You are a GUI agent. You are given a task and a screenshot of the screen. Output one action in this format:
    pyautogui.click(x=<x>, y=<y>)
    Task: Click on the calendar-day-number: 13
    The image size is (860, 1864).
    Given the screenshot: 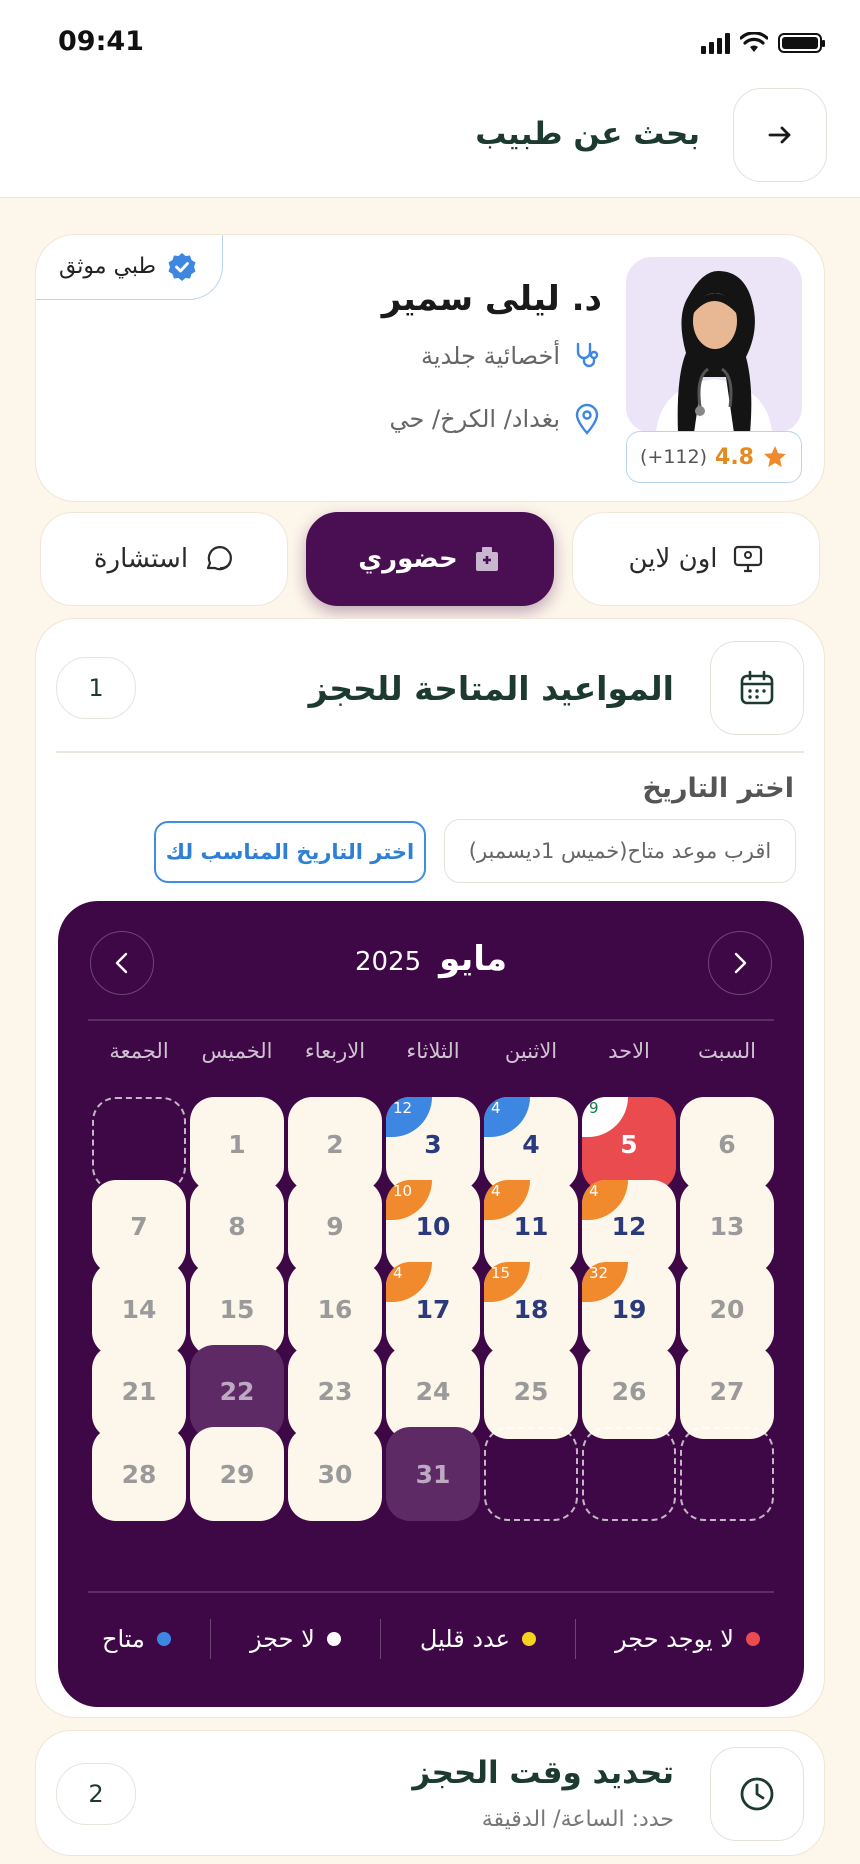 What is the action you would take?
    pyautogui.click(x=727, y=1226)
    